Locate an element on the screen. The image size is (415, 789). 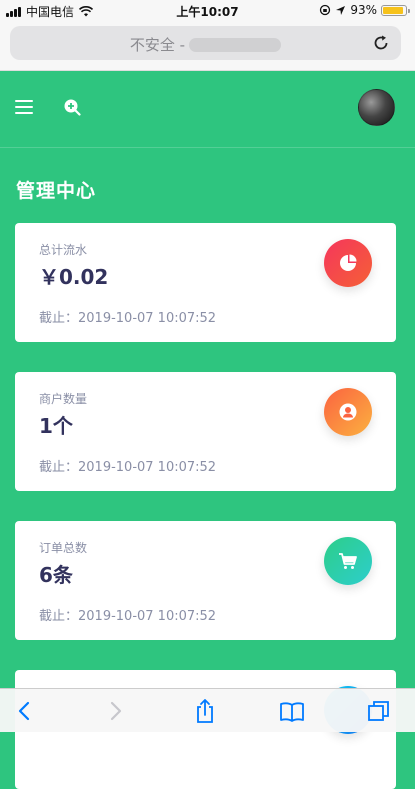
reload-icon is located at coordinates (381, 43).